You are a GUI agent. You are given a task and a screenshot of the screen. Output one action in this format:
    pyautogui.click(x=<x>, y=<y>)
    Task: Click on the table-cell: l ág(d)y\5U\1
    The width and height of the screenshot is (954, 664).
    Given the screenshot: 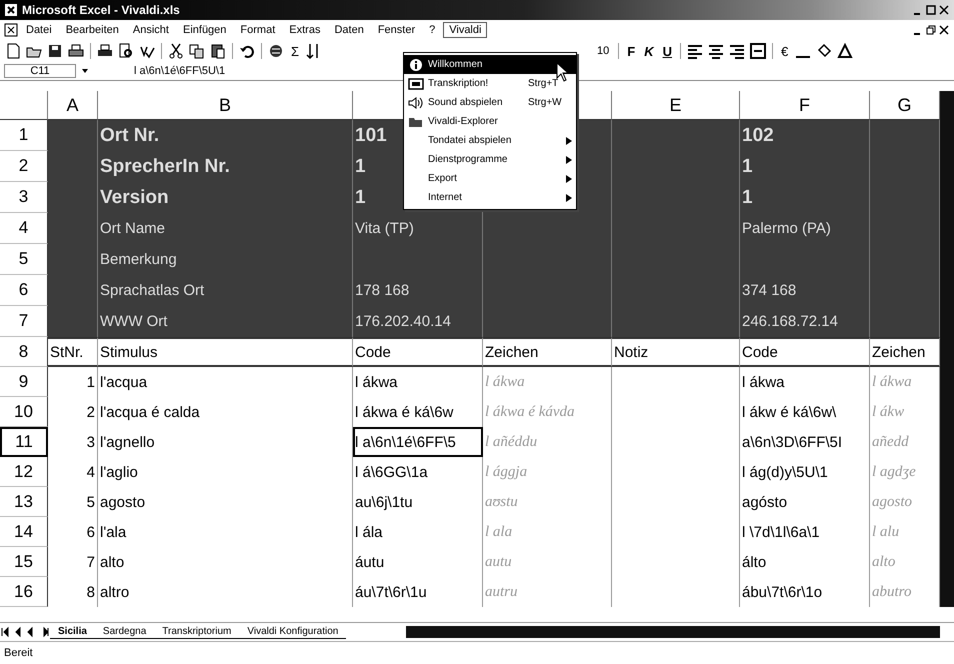 What is the action you would take?
    pyautogui.click(x=805, y=472)
    